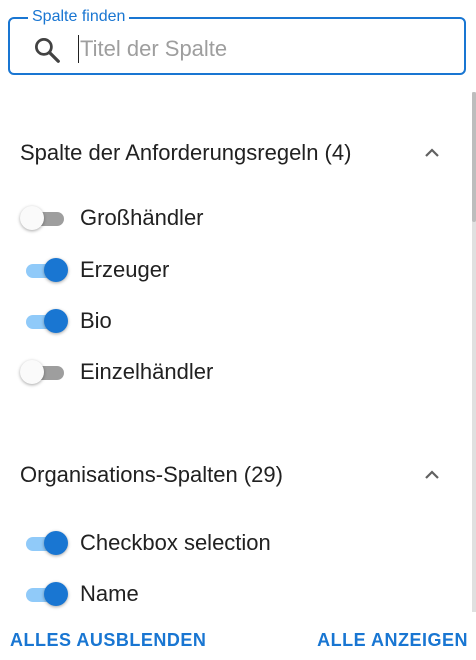 This screenshot has width=476, height=660. I want to click on hide-all-button: ALLES AUSBLENDEN, so click(108, 640).